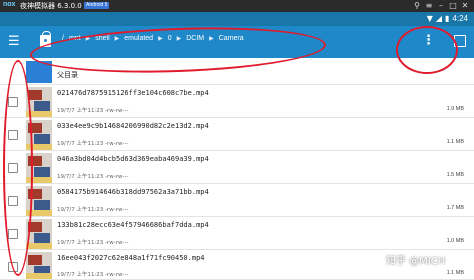 The image size is (474, 280). Describe the element at coordinates (460, 18) in the screenshot. I see `clock: 4:24` at that location.